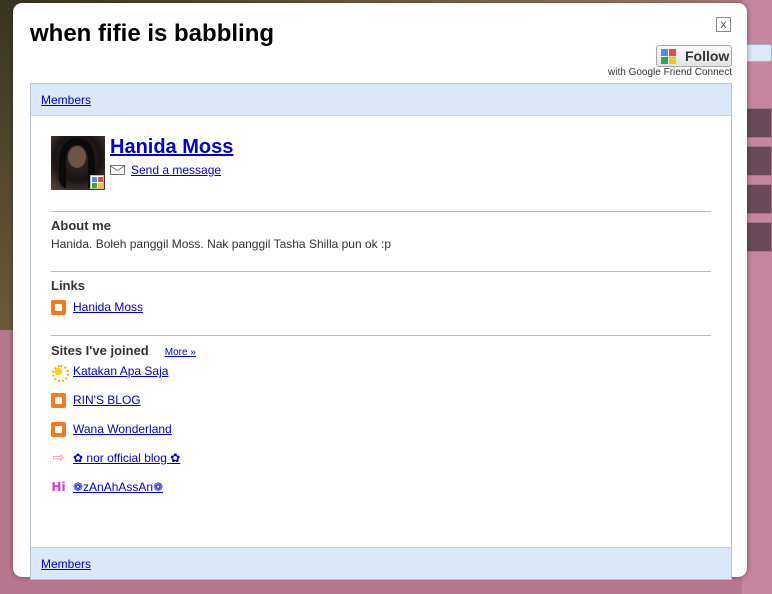 Image resolution: width=772 pixels, height=594 pixels. What do you see at coordinates (100, 350) in the screenshot?
I see `sites-title-label: Sites I've joined` at bounding box center [100, 350].